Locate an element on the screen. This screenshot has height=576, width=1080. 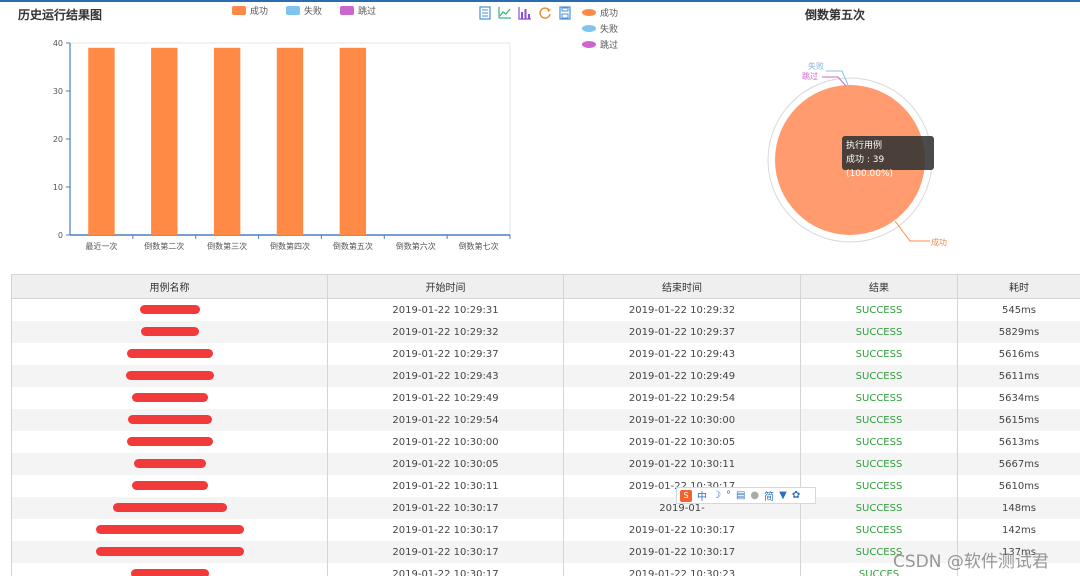
pie-legend-fail: 失败 is located at coordinates (600, 28).